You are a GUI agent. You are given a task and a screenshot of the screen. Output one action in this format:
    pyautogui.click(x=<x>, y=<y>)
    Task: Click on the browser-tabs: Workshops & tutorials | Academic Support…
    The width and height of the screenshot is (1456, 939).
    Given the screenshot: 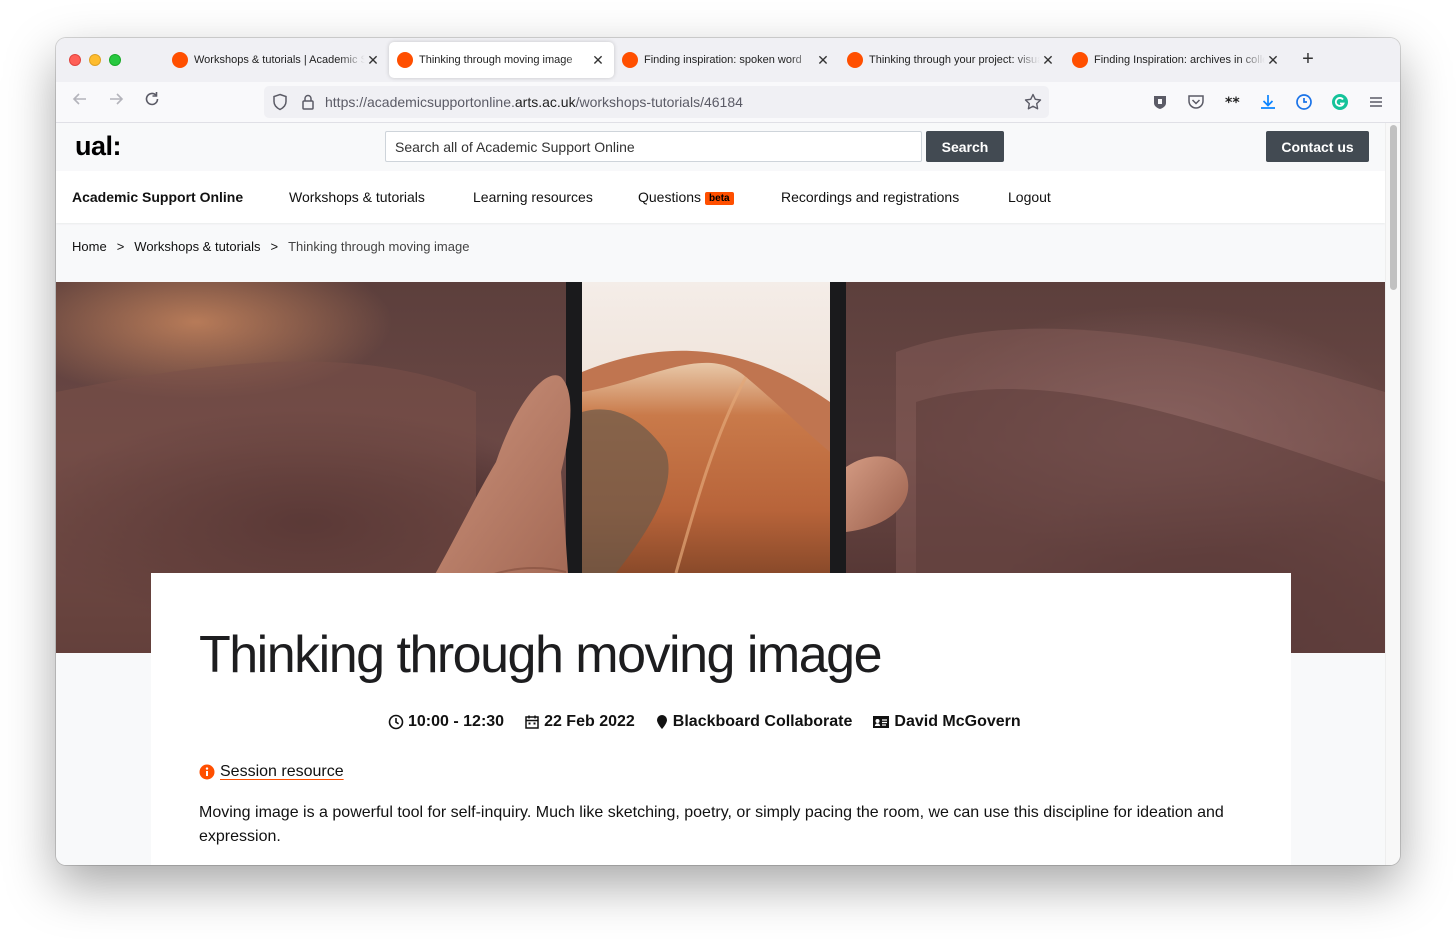 What is the action you would take?
    pyautogui.click(x=726, y=60)
    